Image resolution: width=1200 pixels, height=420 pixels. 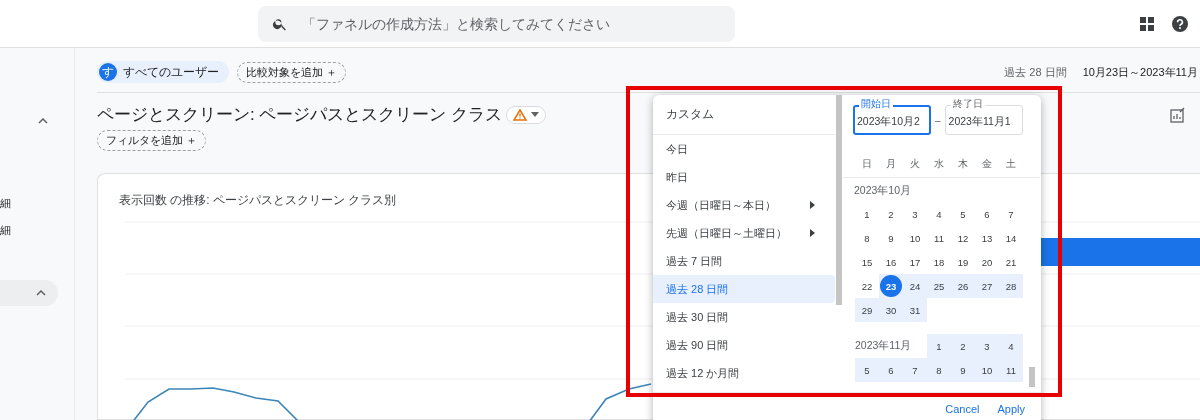 What do you see at coordinates (963, 286) in the screenshot?
I see `calendar-day: 26` at bounding box center [963, 286].